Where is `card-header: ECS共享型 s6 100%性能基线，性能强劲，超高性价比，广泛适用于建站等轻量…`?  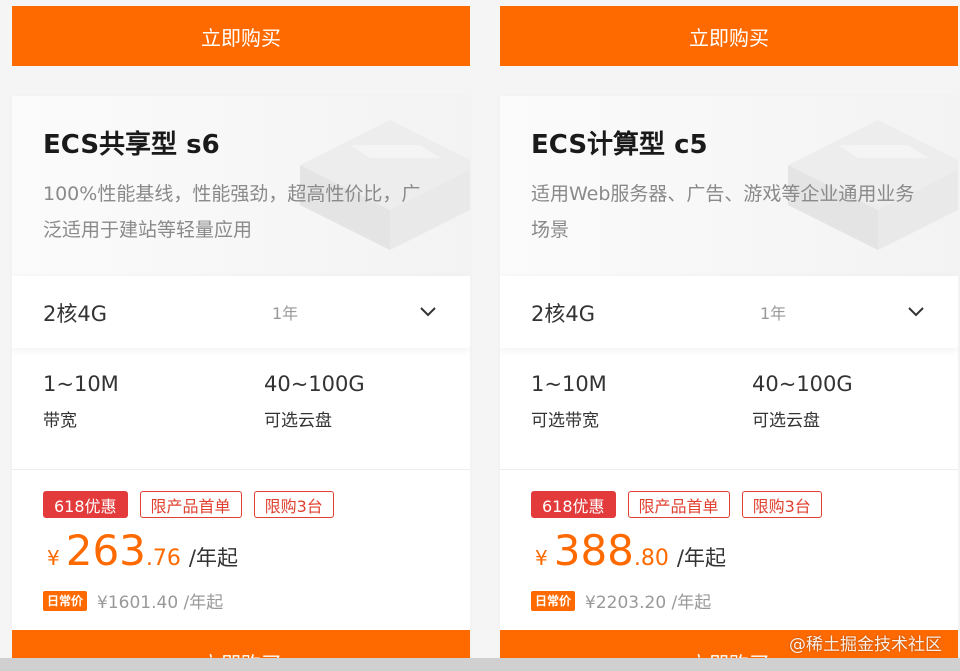 card-header: ECS共享型 s6 100%性能基线，性能强劲，超高性价比，广泛适用于建站等轻量… is located at coordinates (241, 186).